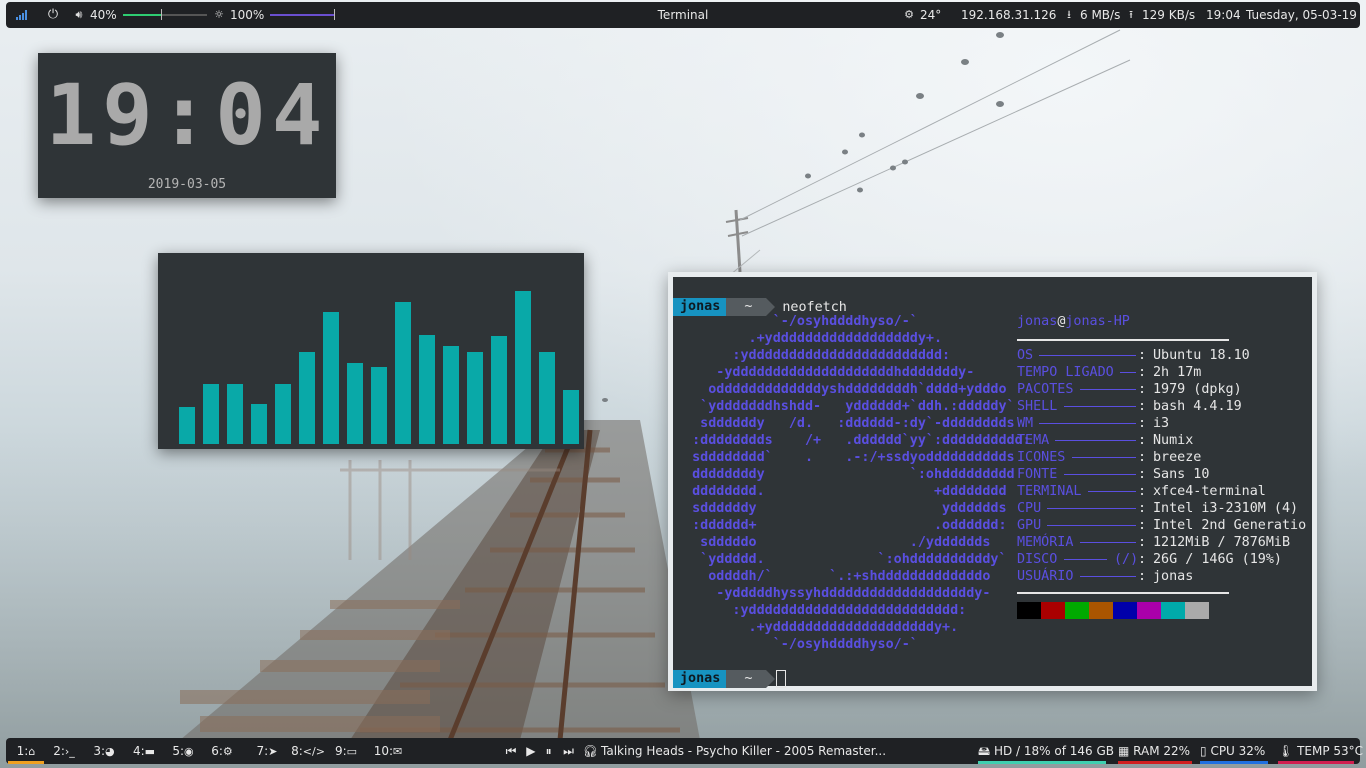 This screenshot has height=768, width=1366. What do you see at coordinates (55, 15) in the screenshot?
I see `power-icon: ⏻` at bounding box center [55, 15].